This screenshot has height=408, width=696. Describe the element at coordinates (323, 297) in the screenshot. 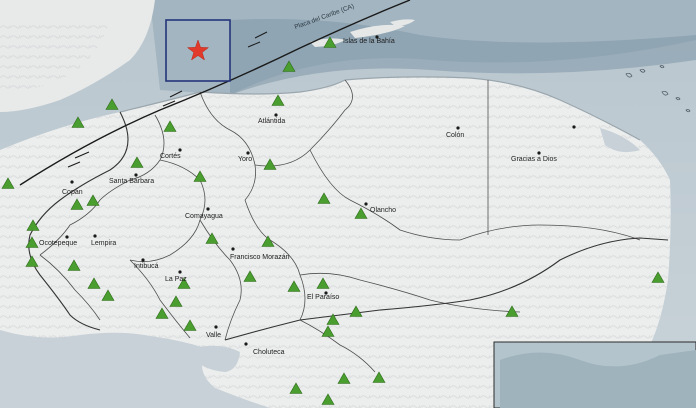

I see `dept-label-el-paraiso: El Paraíso` at that location.